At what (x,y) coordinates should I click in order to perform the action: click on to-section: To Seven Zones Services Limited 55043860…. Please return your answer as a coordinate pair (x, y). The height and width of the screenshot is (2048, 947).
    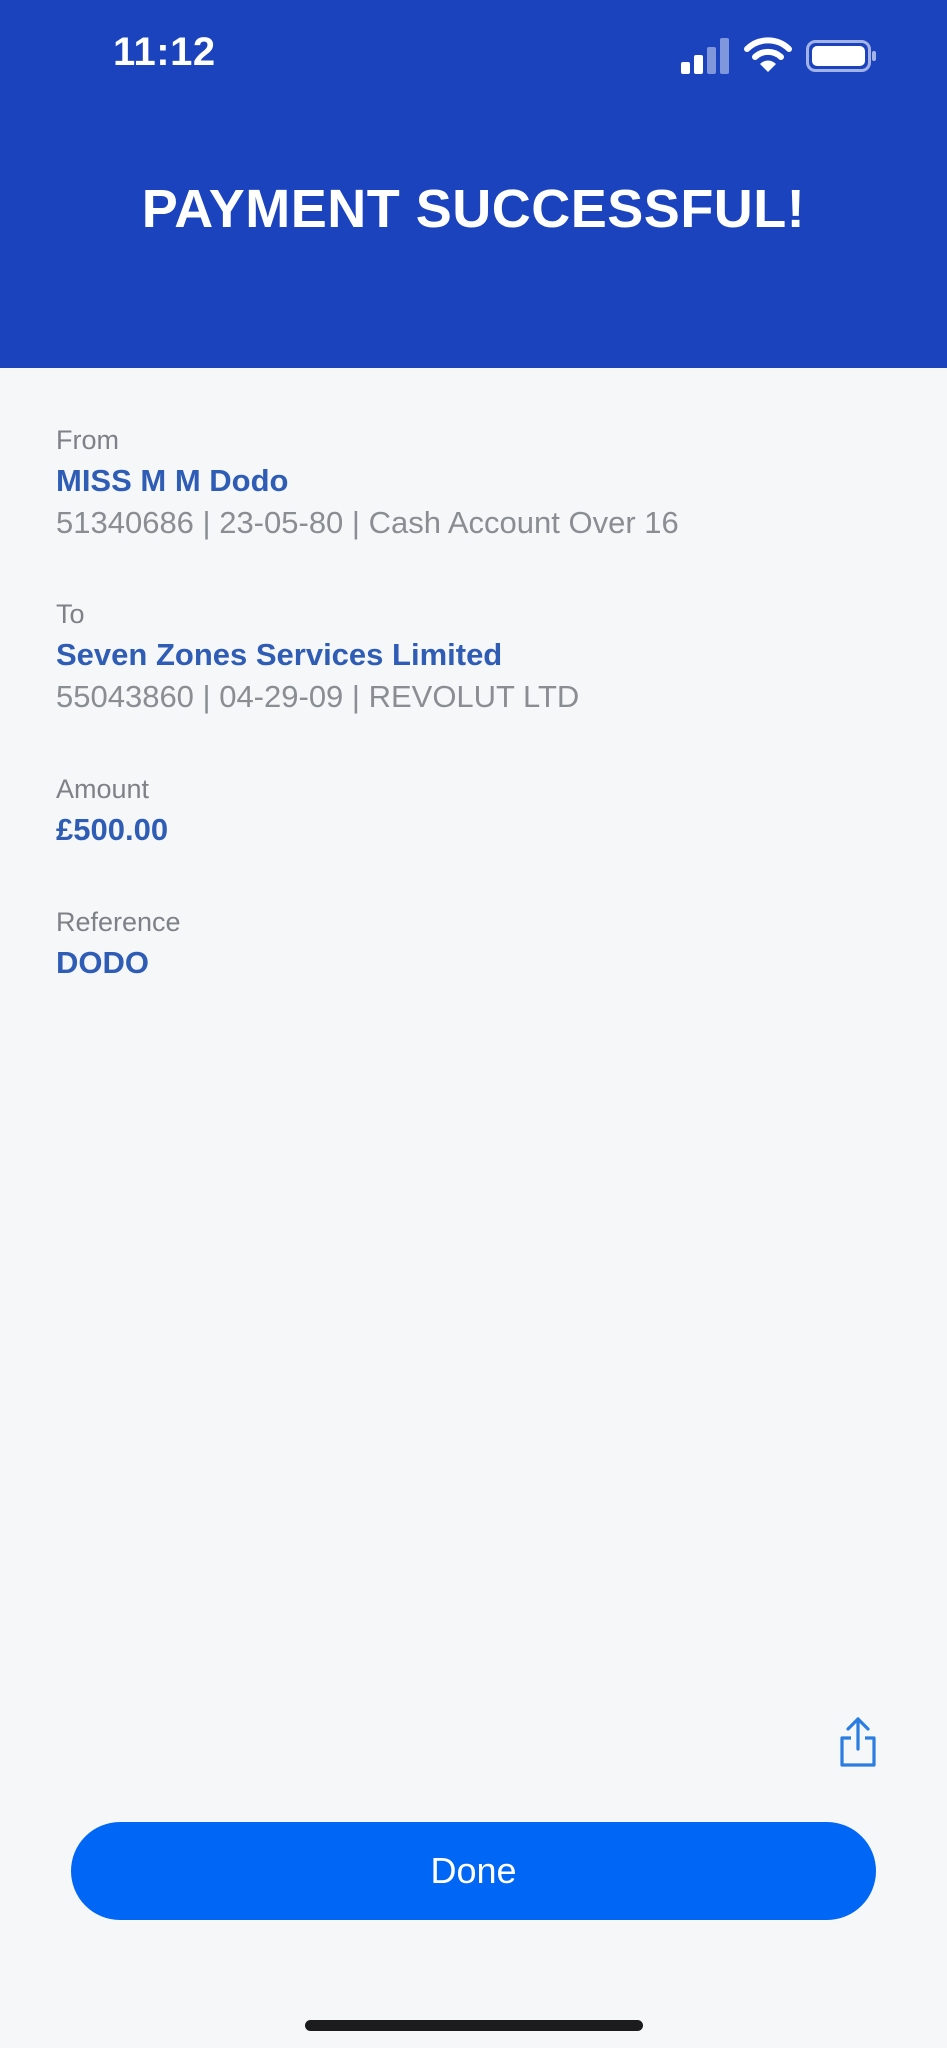
    Looking at the image, I should click on (486, 657).